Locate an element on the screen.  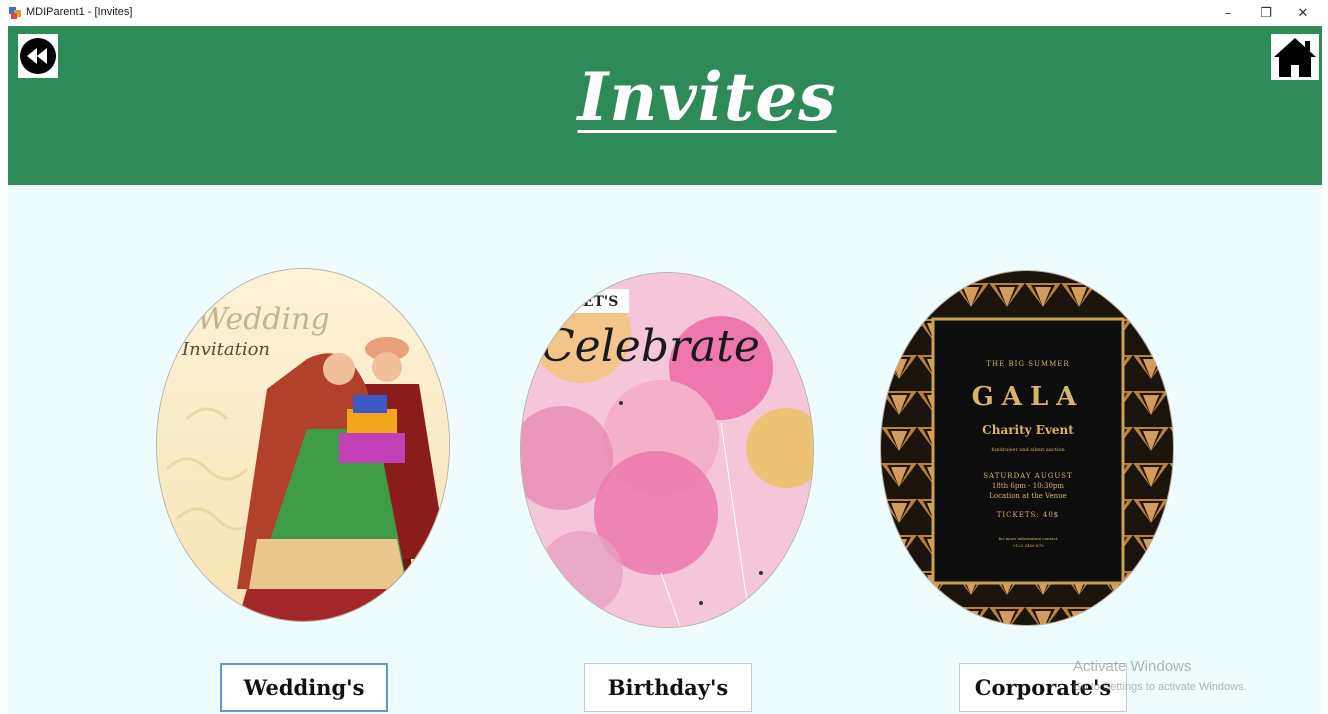
minimize-button: – is located at coordinates (1228, 13).